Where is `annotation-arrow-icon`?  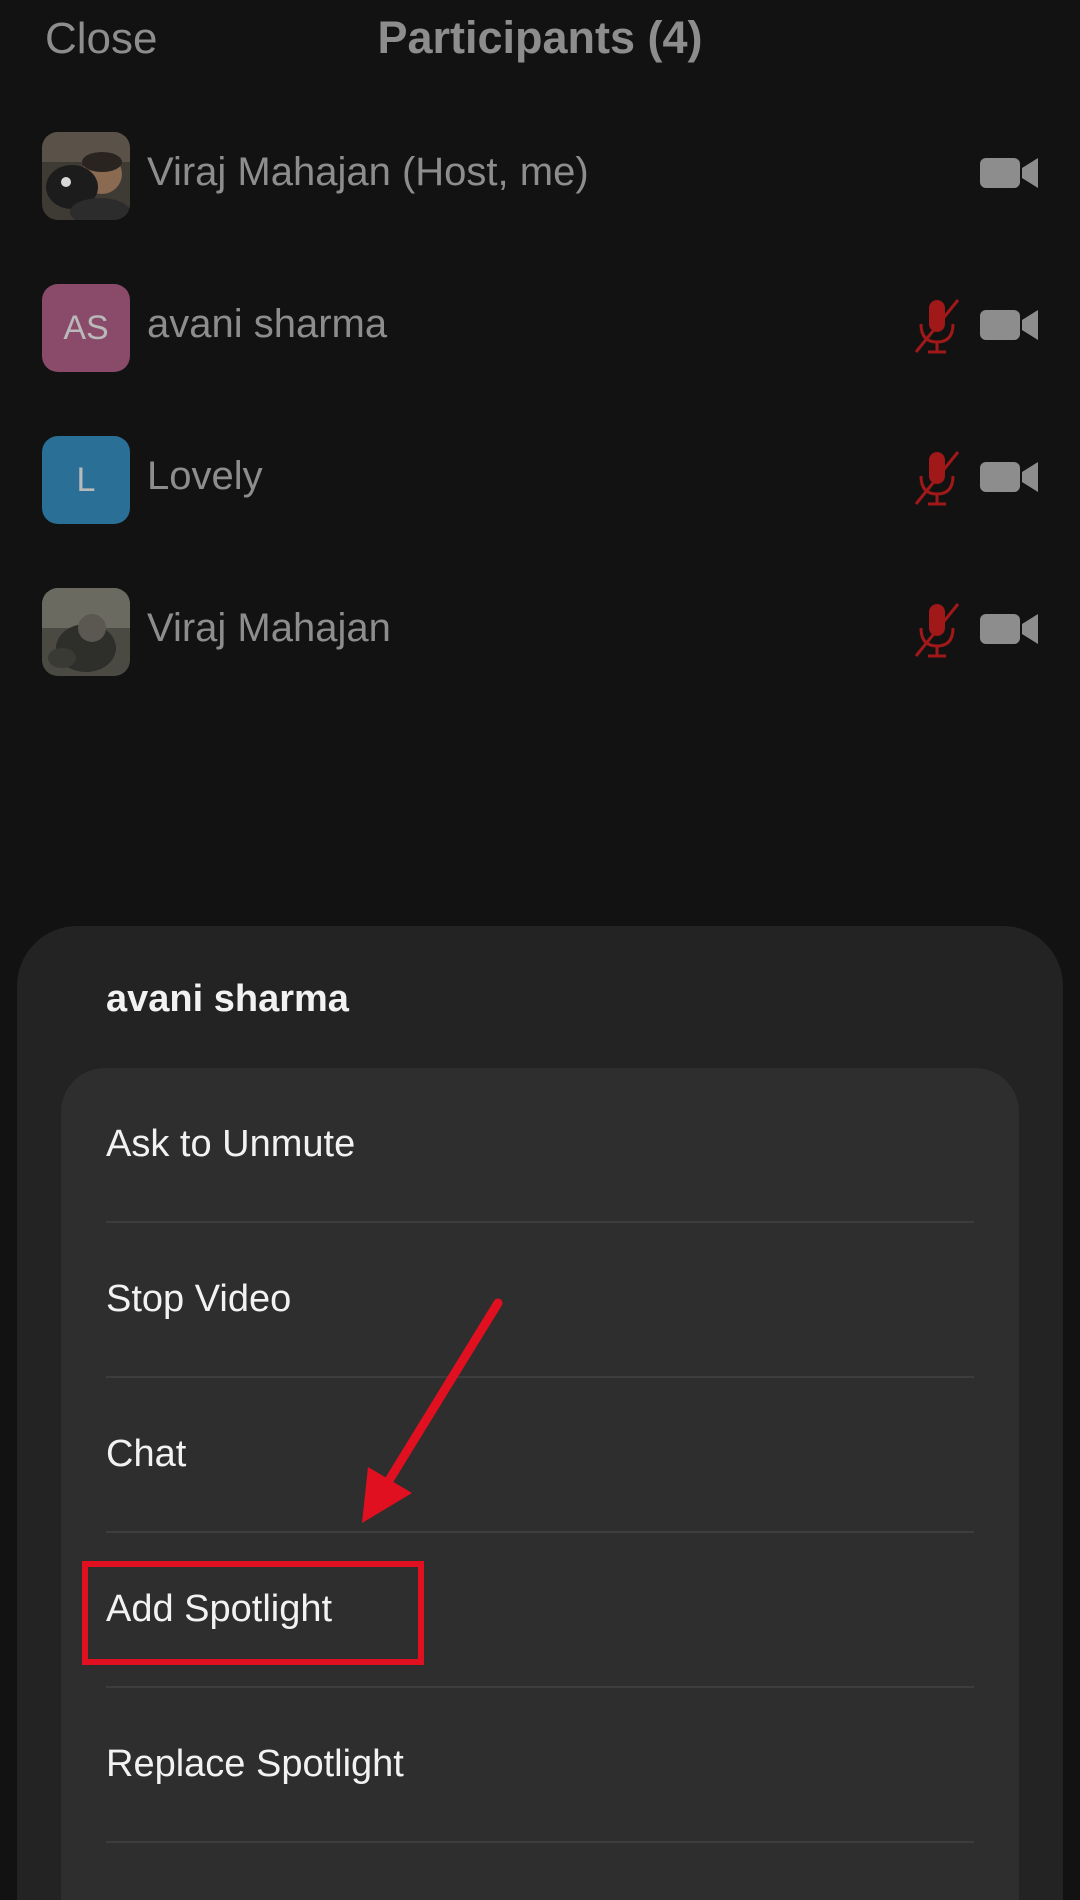
annotation-arrow-icon is located at coordinates (432, 1410).